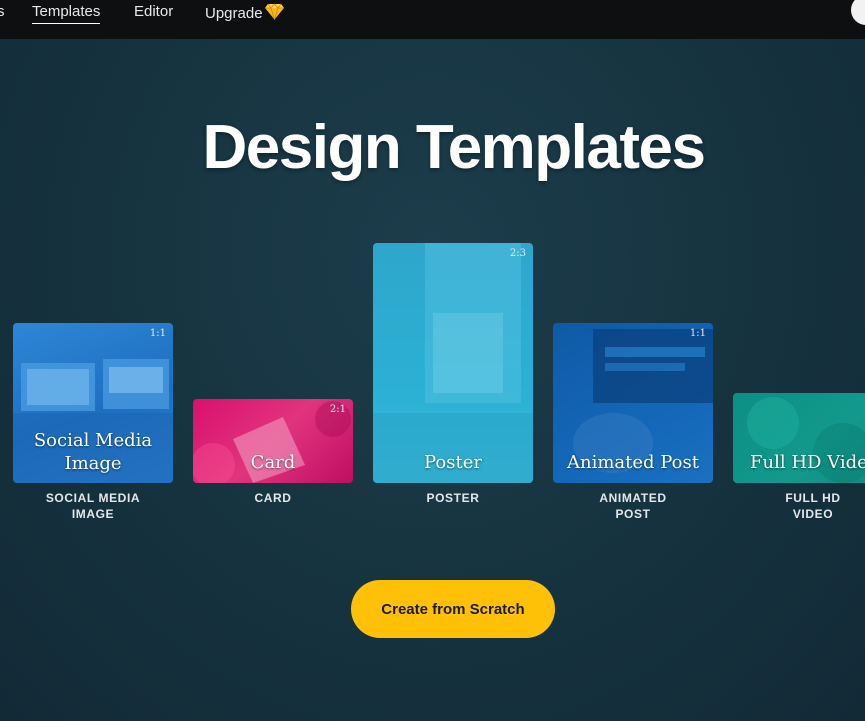 The image size is (865, 721). What do you see at coordinates (858, 12) in the screenshot?
I see `avatar` at bounding box center [858, 12].